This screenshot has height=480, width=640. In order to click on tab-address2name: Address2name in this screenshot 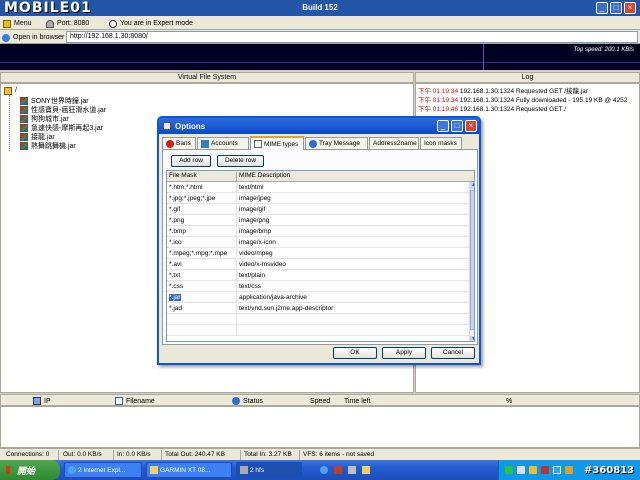, I will do `click(394, 143)`.